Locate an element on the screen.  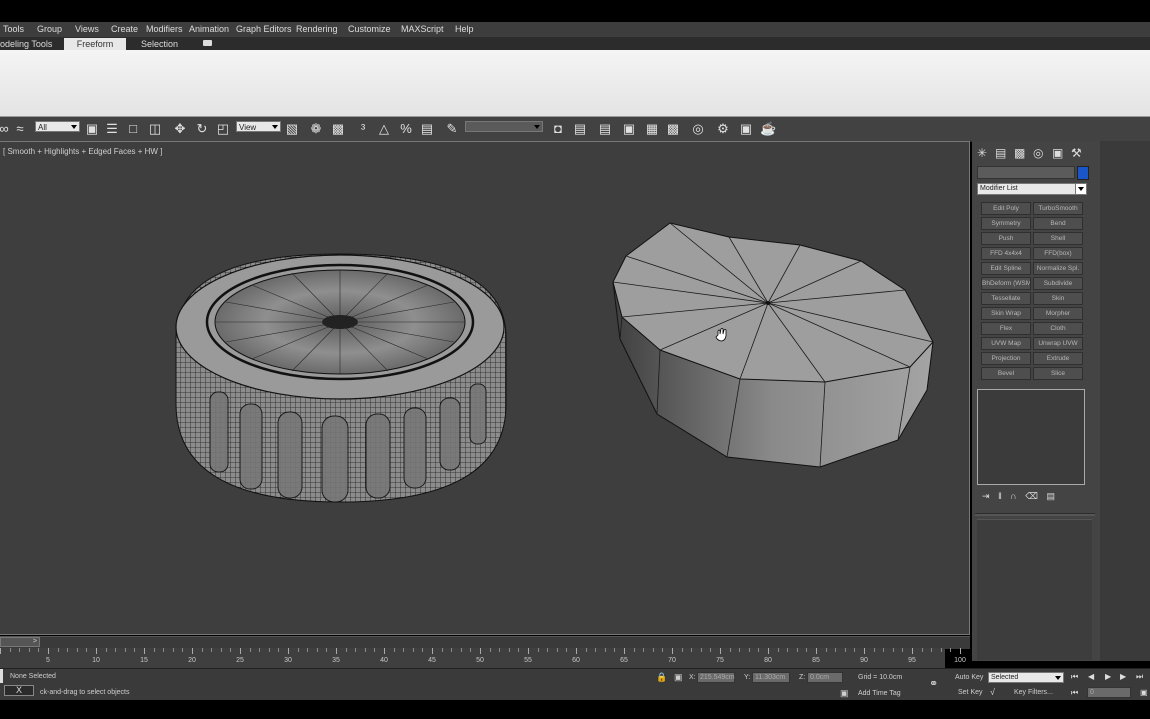
named-selection-dropdown is located at coordinates (504, 126).